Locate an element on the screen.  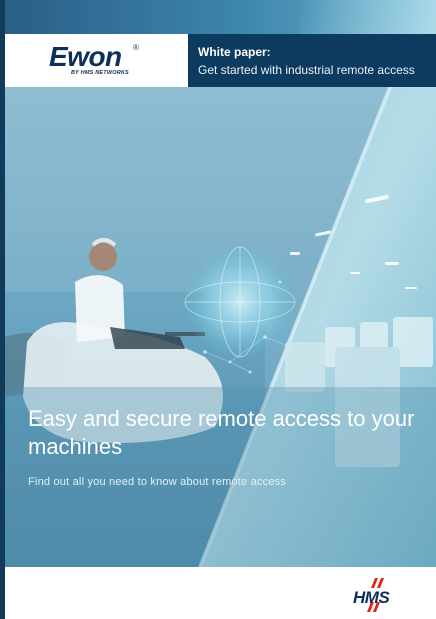
hms-logo: HMS is located at coordinates (384, 596).